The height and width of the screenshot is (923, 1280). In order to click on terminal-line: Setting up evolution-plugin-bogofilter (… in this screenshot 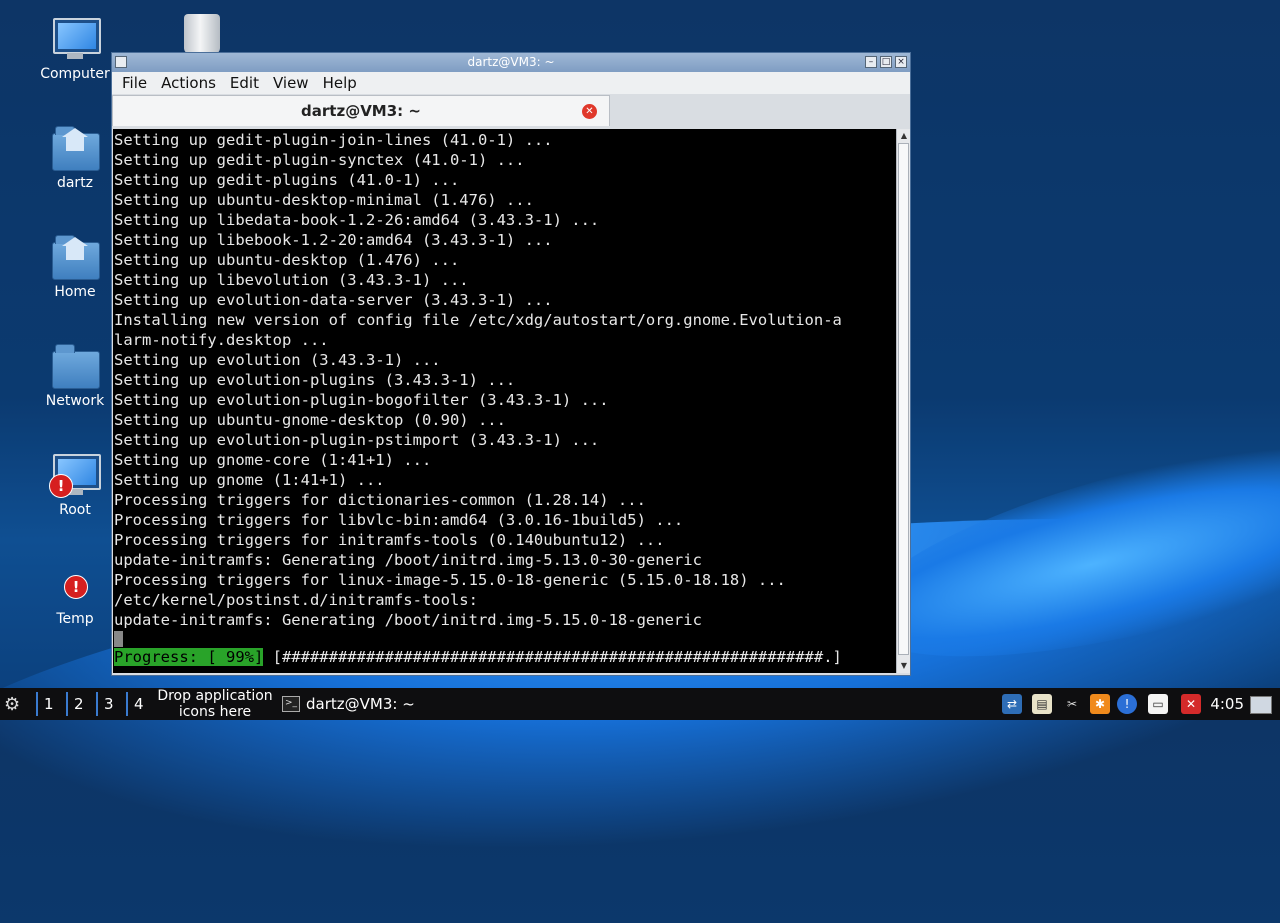, I will do `click(361, 400)`.